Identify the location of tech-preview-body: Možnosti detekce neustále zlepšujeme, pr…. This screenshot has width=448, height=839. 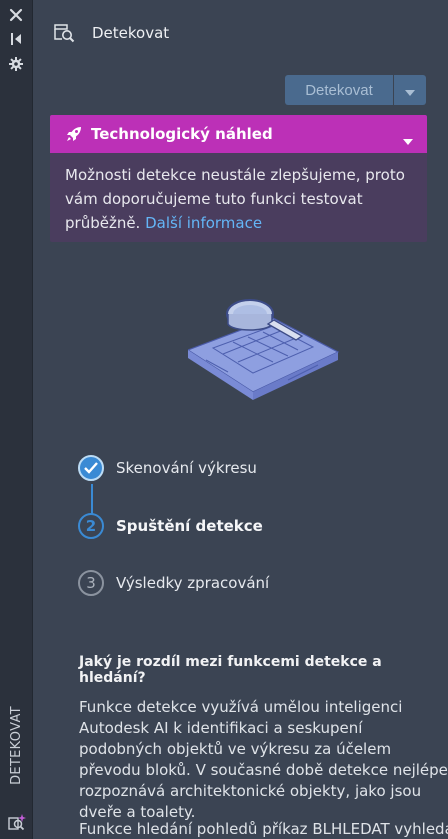
(240, 199).